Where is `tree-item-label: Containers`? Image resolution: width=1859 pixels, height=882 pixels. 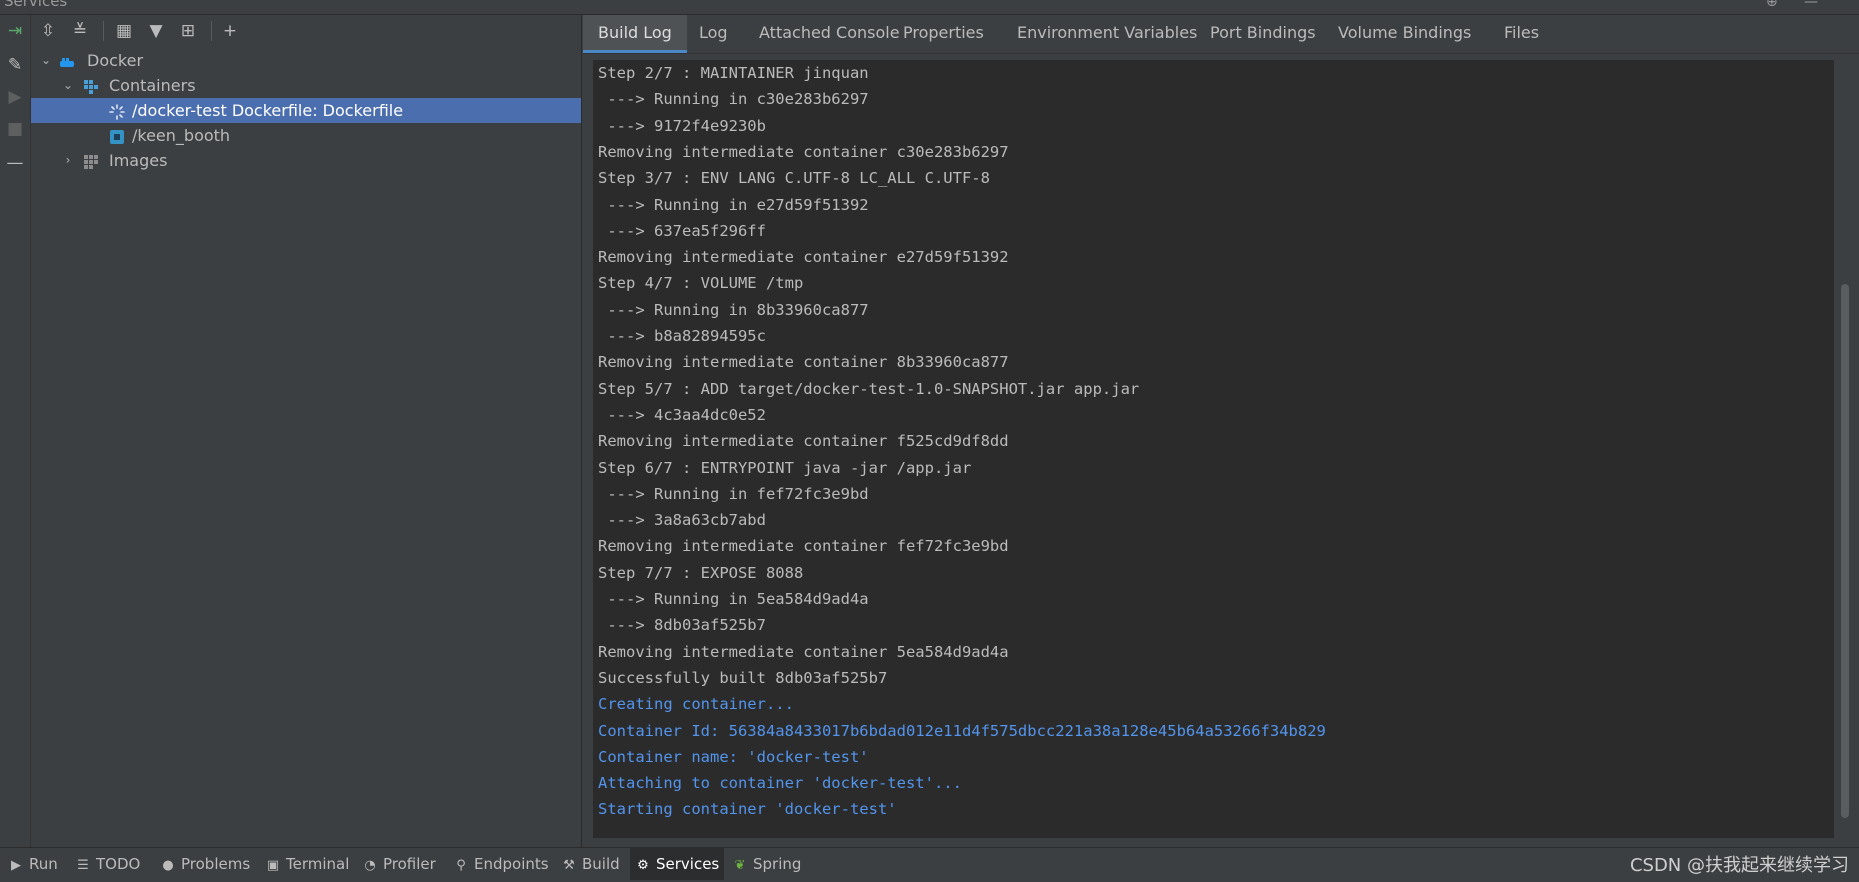
tree-item-label: Containers is located at coordinates (152, 85).